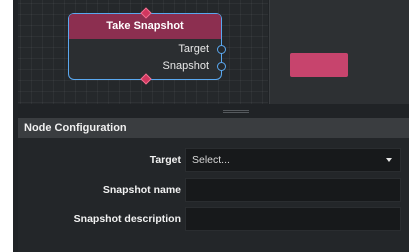 The height and width of the screenshot is (252, 409). I want to click on snapshot-description-label: Snapshot description, so click(127, 219).